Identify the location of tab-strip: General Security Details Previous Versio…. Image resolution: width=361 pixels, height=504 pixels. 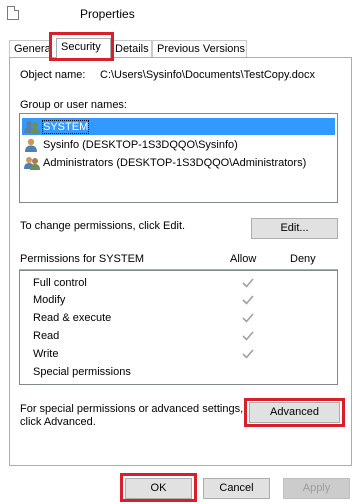
(180, 48).